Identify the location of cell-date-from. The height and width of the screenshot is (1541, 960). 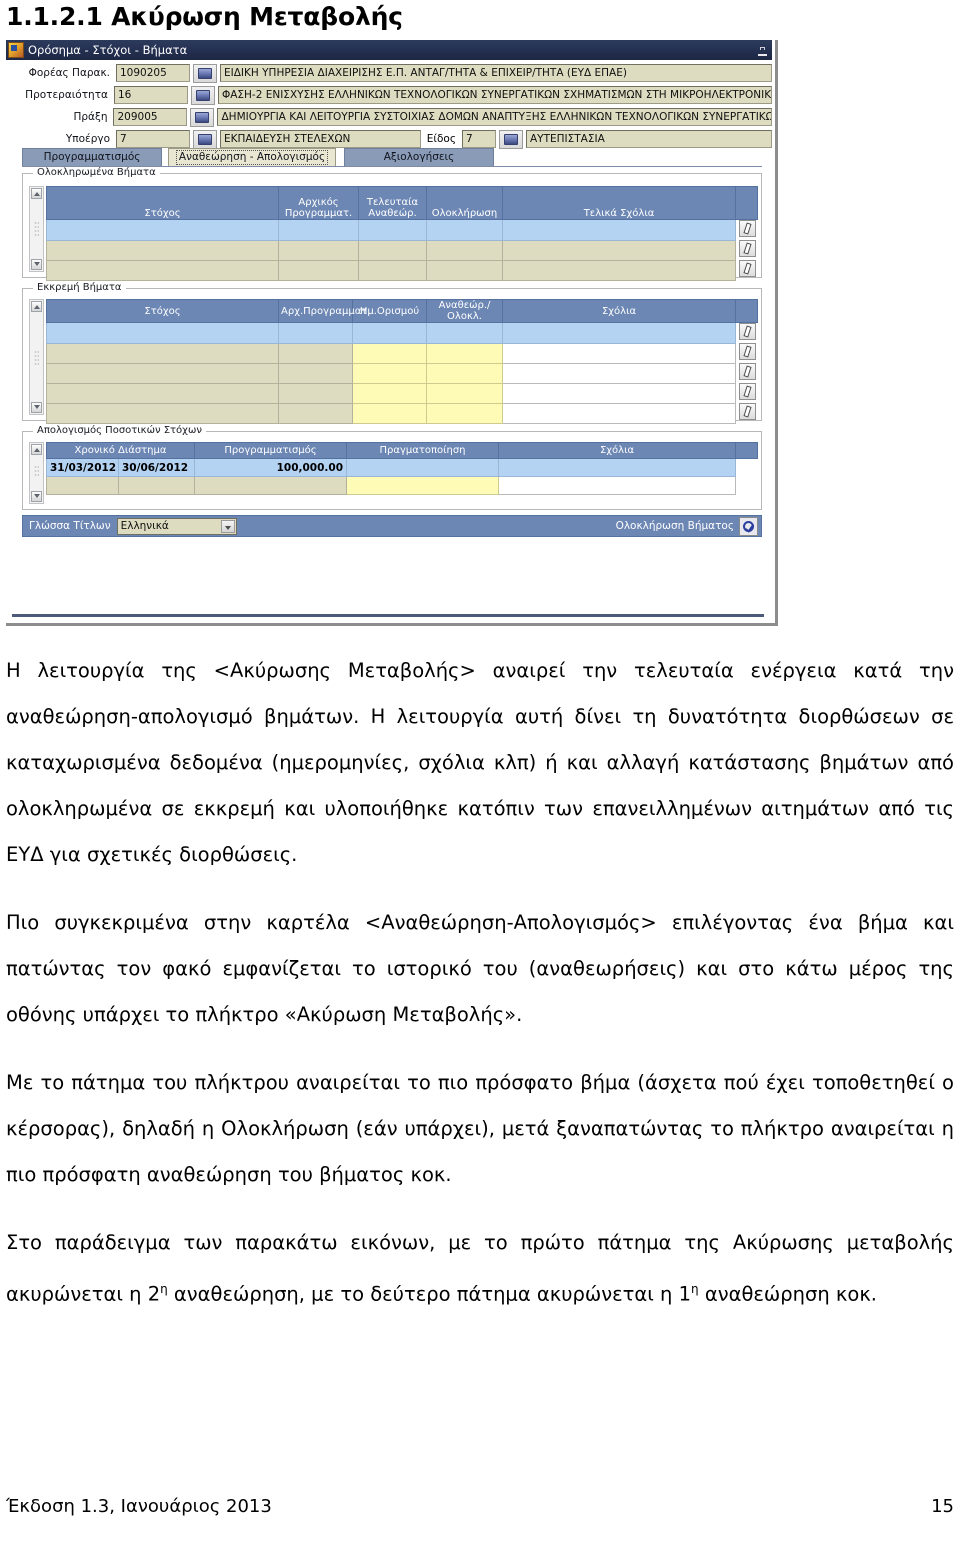
(82, 485).